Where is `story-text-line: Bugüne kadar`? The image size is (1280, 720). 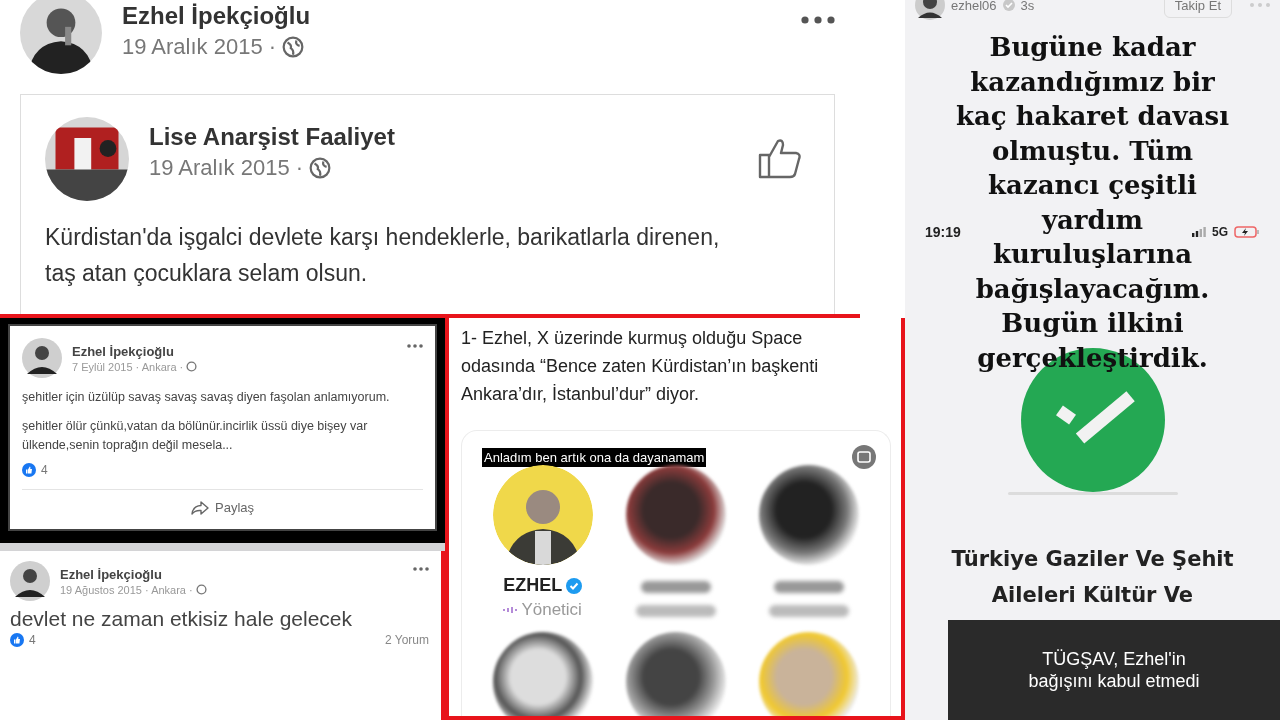
story-text-line: Bugüne kadar is located at coordinates (1092, 47).